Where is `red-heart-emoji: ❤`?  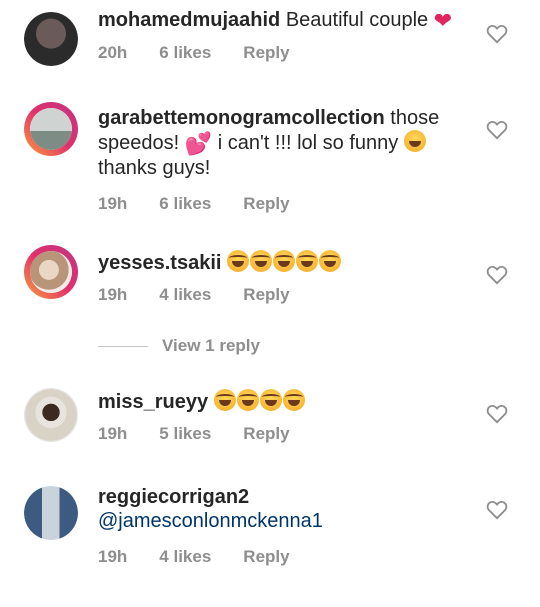
red-heart-emoji: ❤ is located at coordinates (443, 20).